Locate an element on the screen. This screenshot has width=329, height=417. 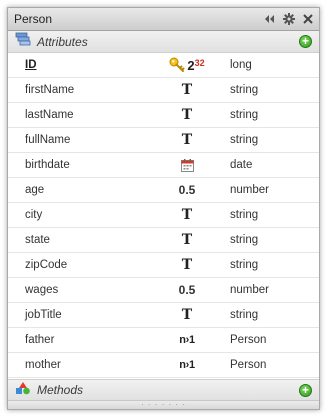
titlebar-controls is located at coordinates (288, 19).